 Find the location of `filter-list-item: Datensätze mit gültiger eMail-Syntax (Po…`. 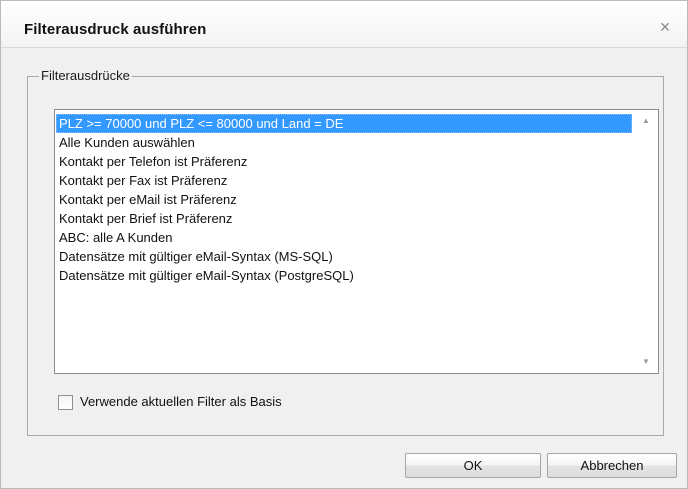

filter-list-item: Datensätze mit gültiger eMail-Syntax (Po… is located at coordinates (344, 275).